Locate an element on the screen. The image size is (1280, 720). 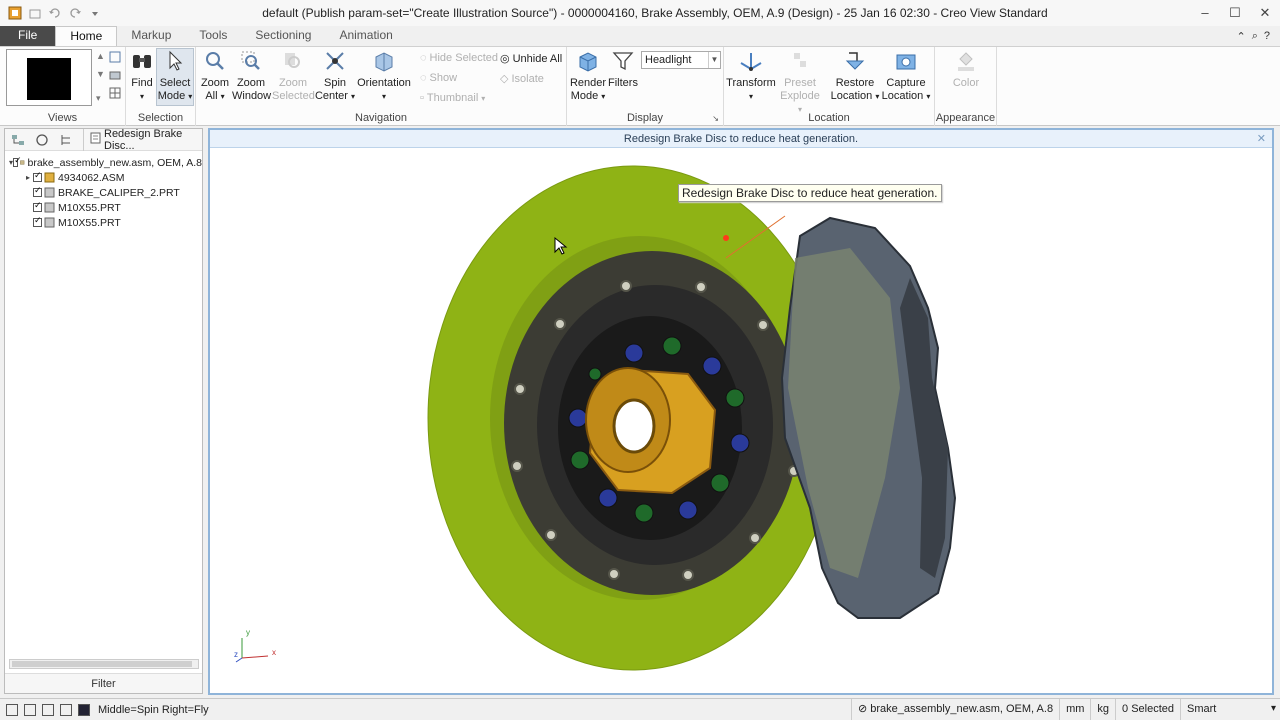
zoom-selected-button: Zoom Selected is located at coordinates (293, 76).